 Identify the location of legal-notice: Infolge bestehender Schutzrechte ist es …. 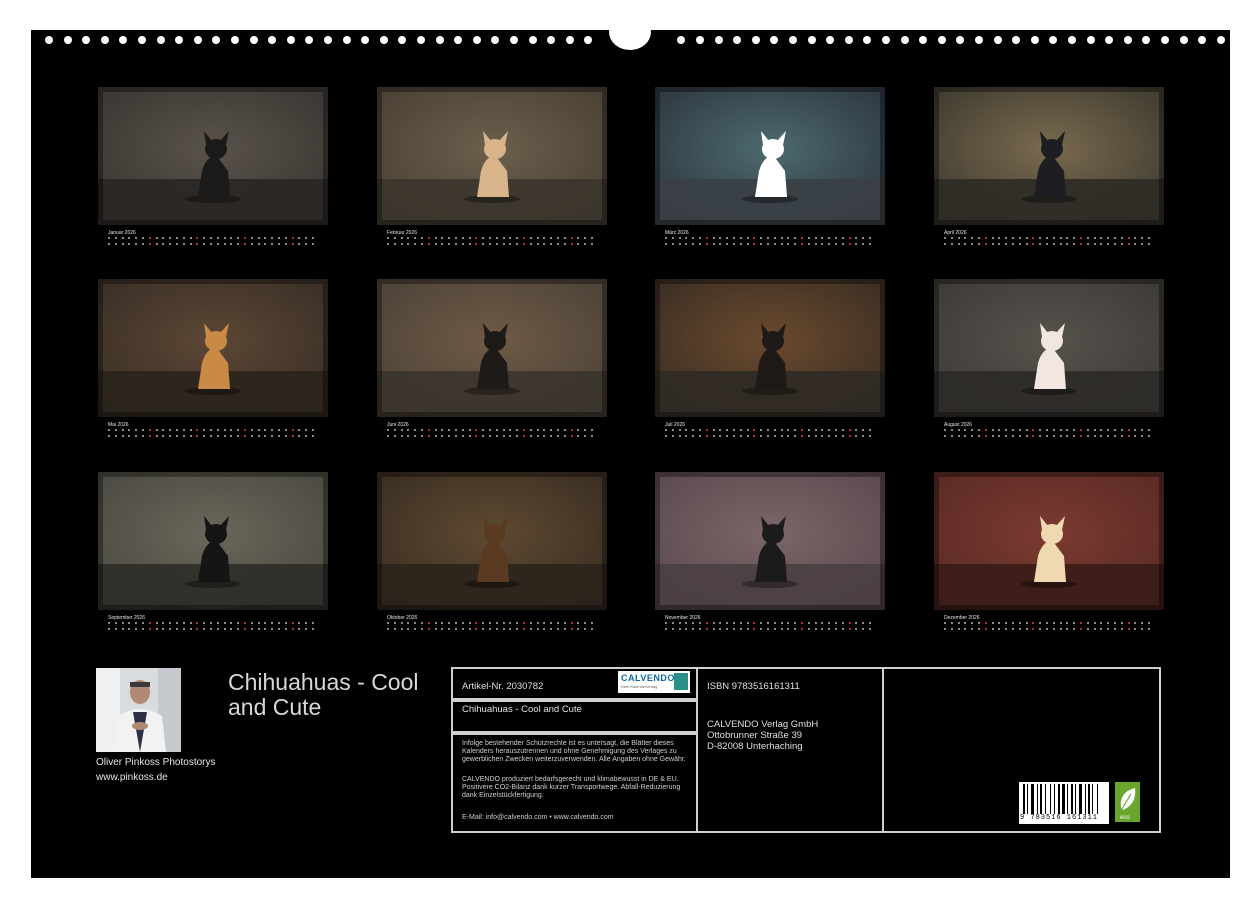
(574, 751).